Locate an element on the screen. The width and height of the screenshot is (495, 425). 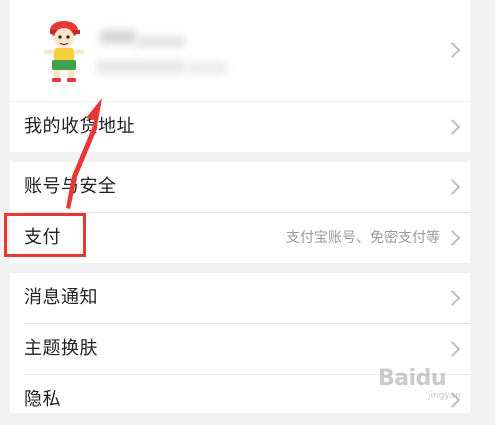
menu-item-notifications: 消息通知 is located at coordinates (240, 298).